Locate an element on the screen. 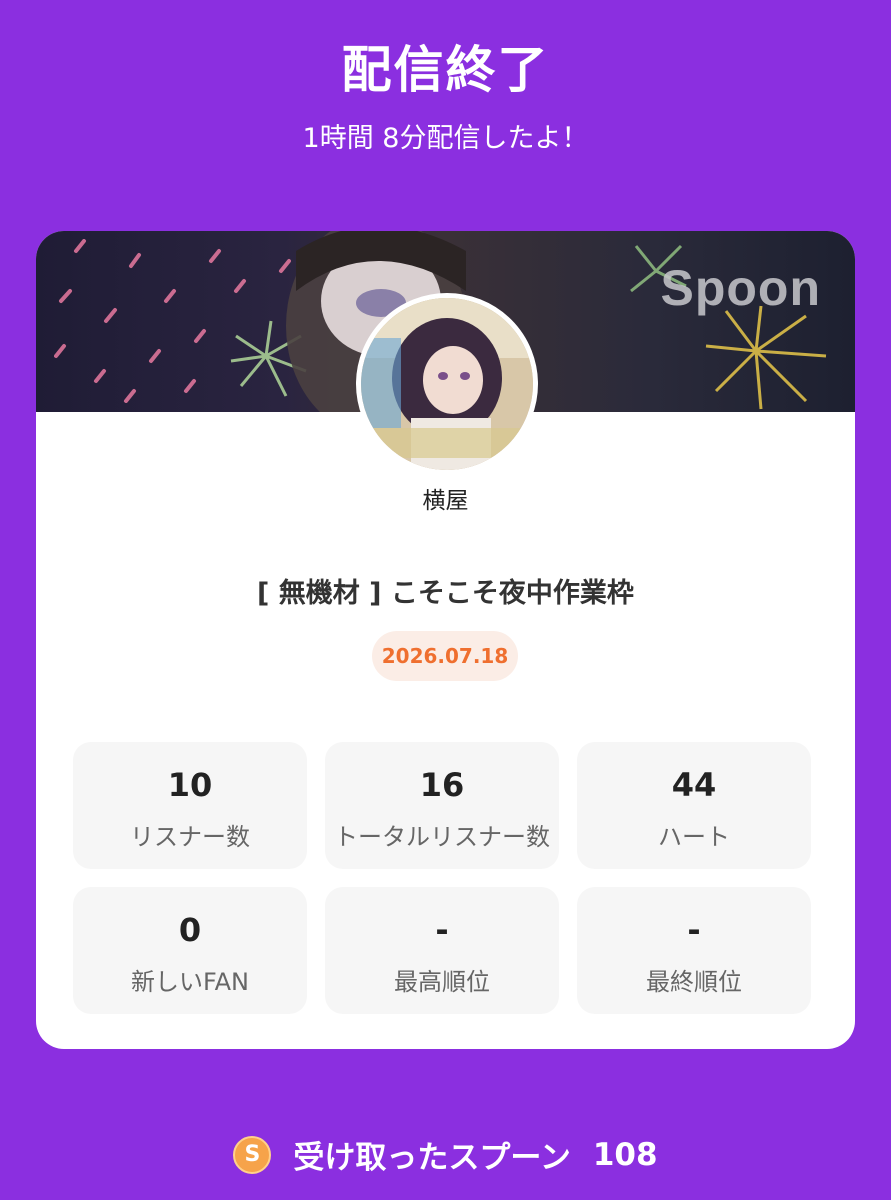  received-spoons: S 受け取ったスプーン 108 is located at coordinates (445, 1157).